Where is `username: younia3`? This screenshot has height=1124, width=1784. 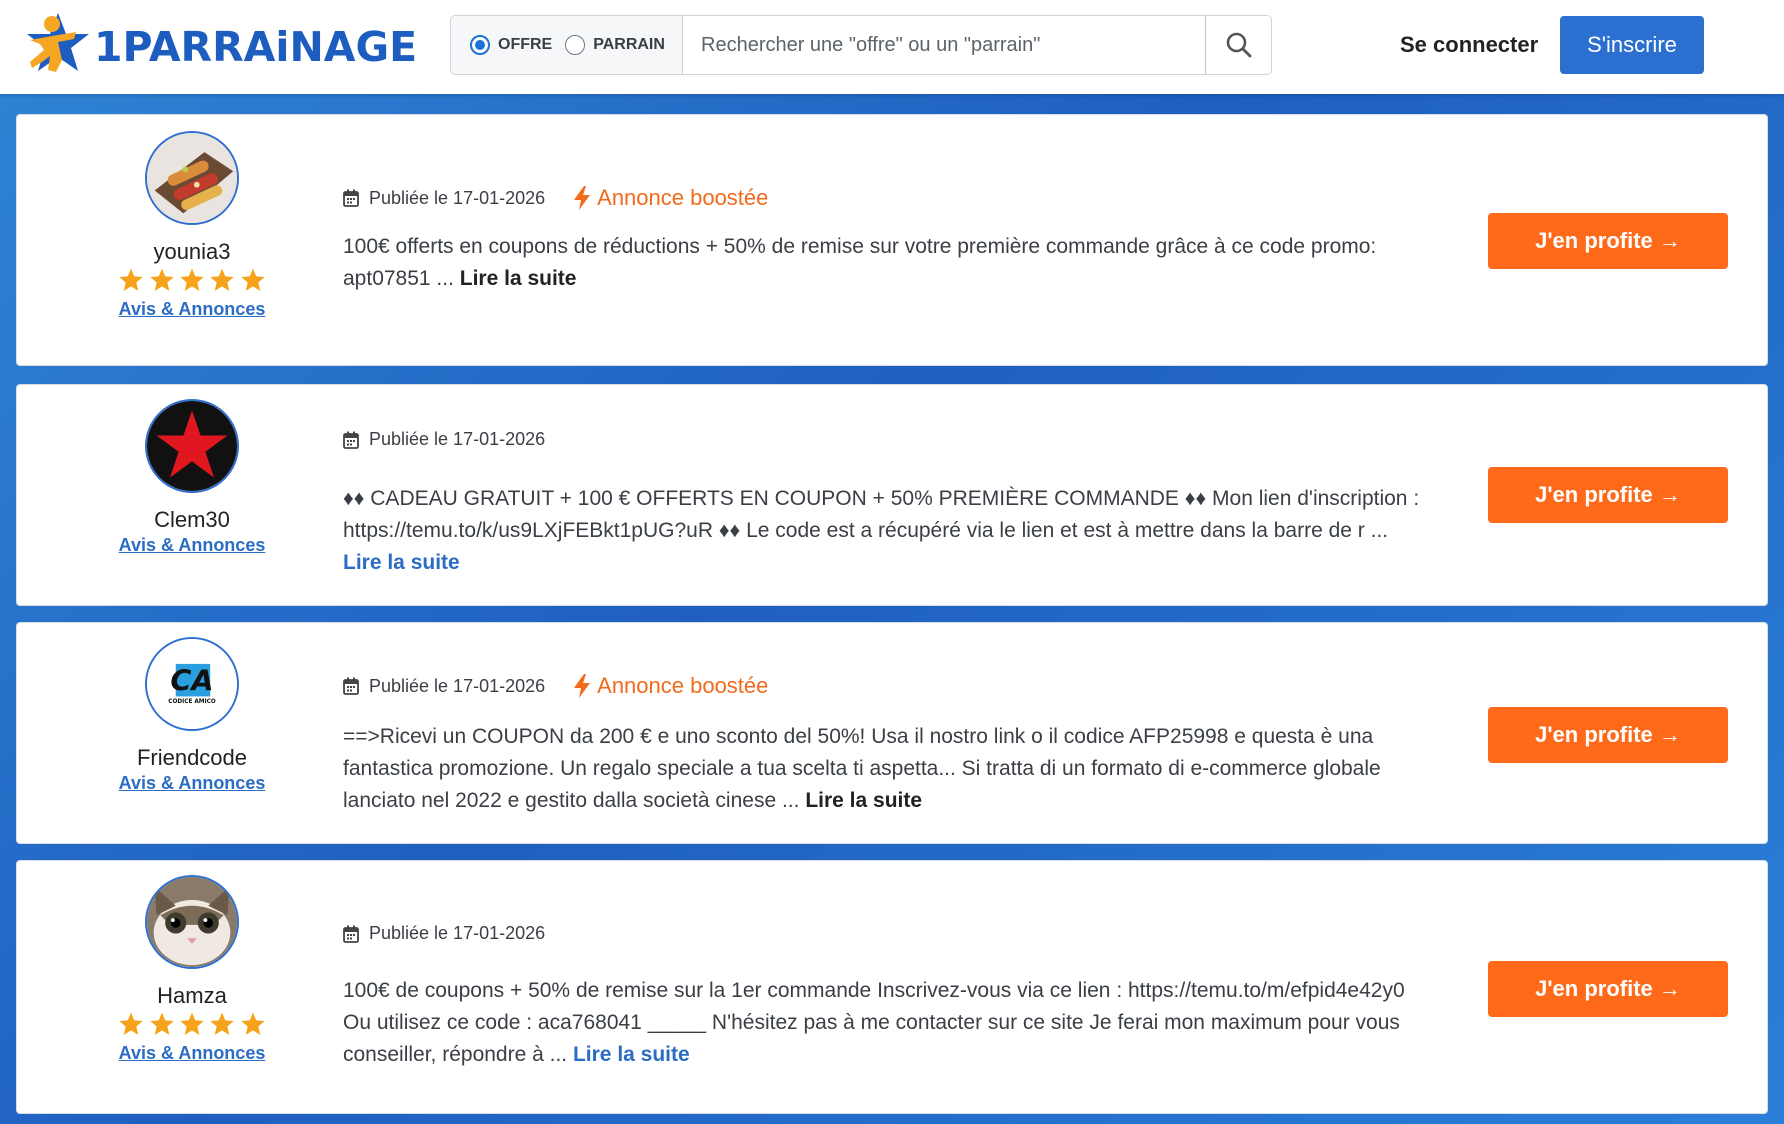
username: younia3 is located at coordinates (192, 251).